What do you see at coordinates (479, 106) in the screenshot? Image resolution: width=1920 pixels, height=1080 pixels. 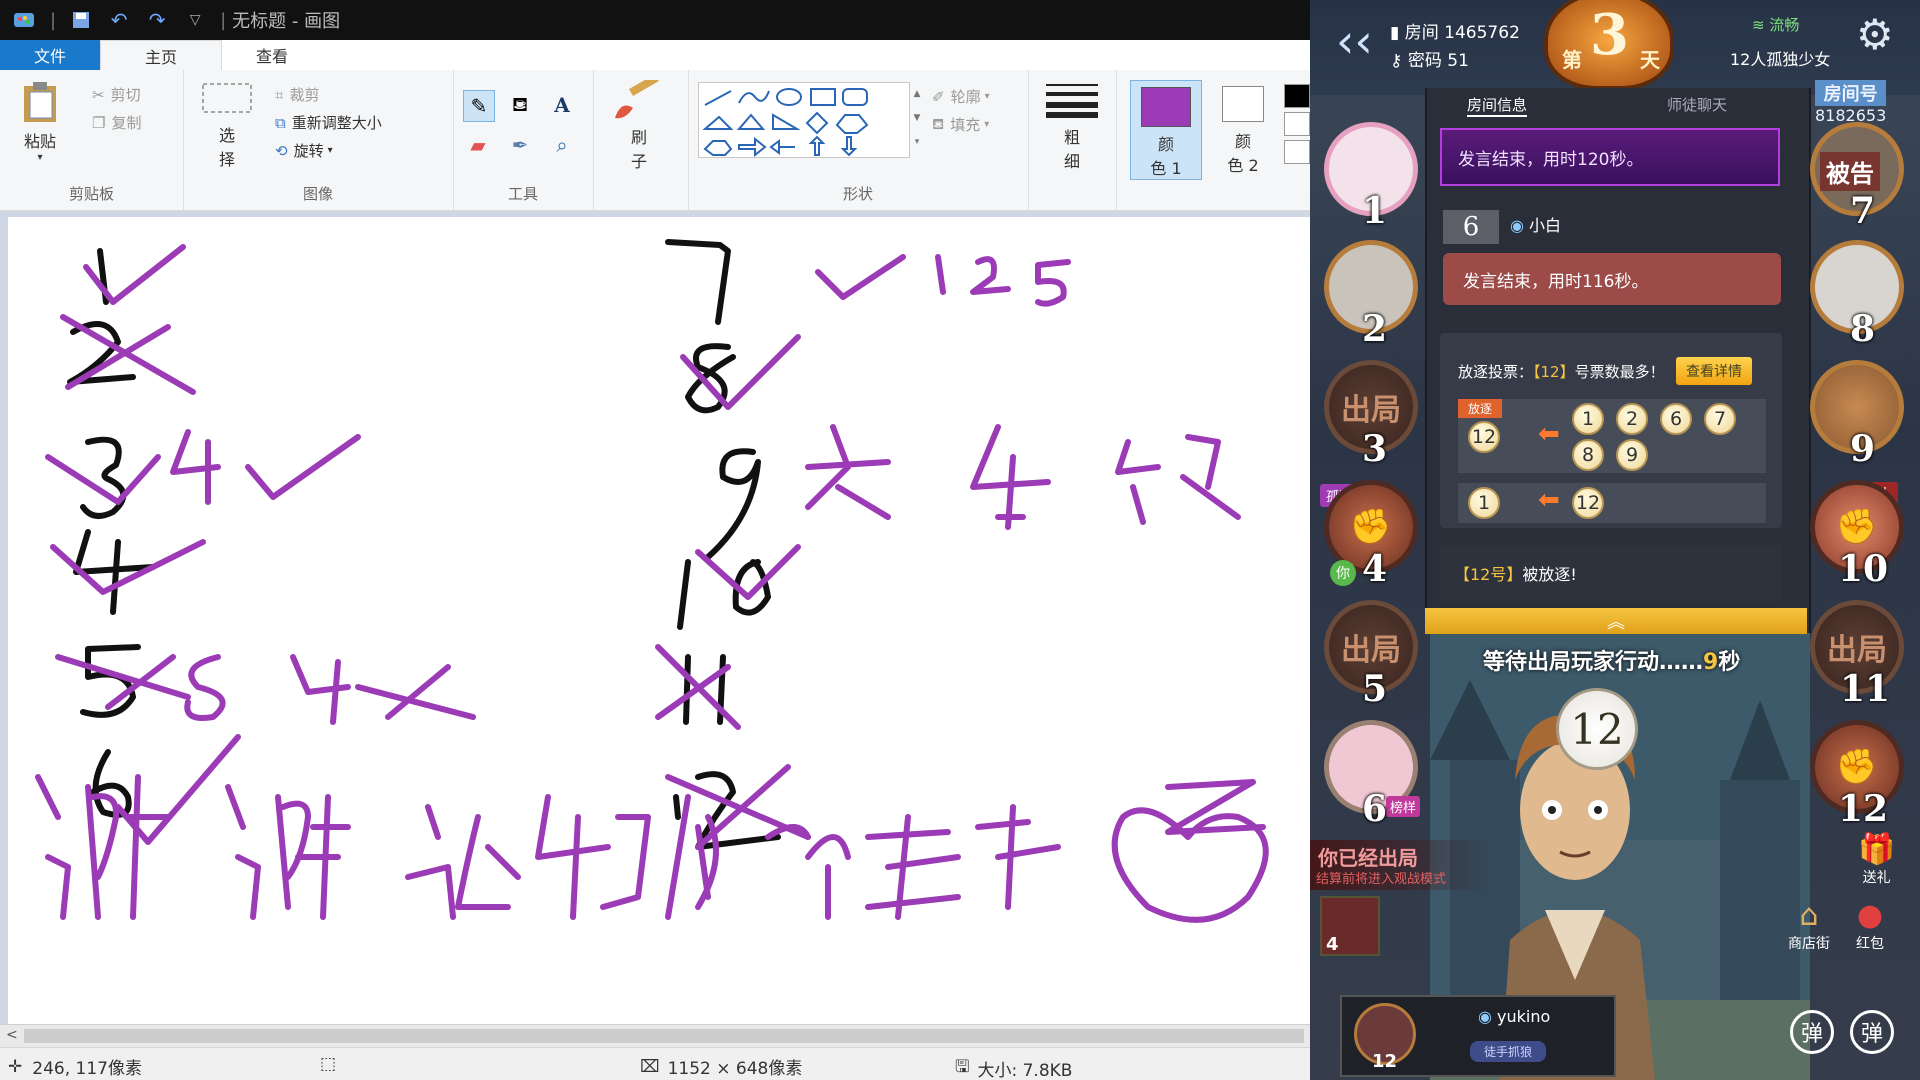 I see `pencil-icon: ✎` at bounding box center [479, 106].